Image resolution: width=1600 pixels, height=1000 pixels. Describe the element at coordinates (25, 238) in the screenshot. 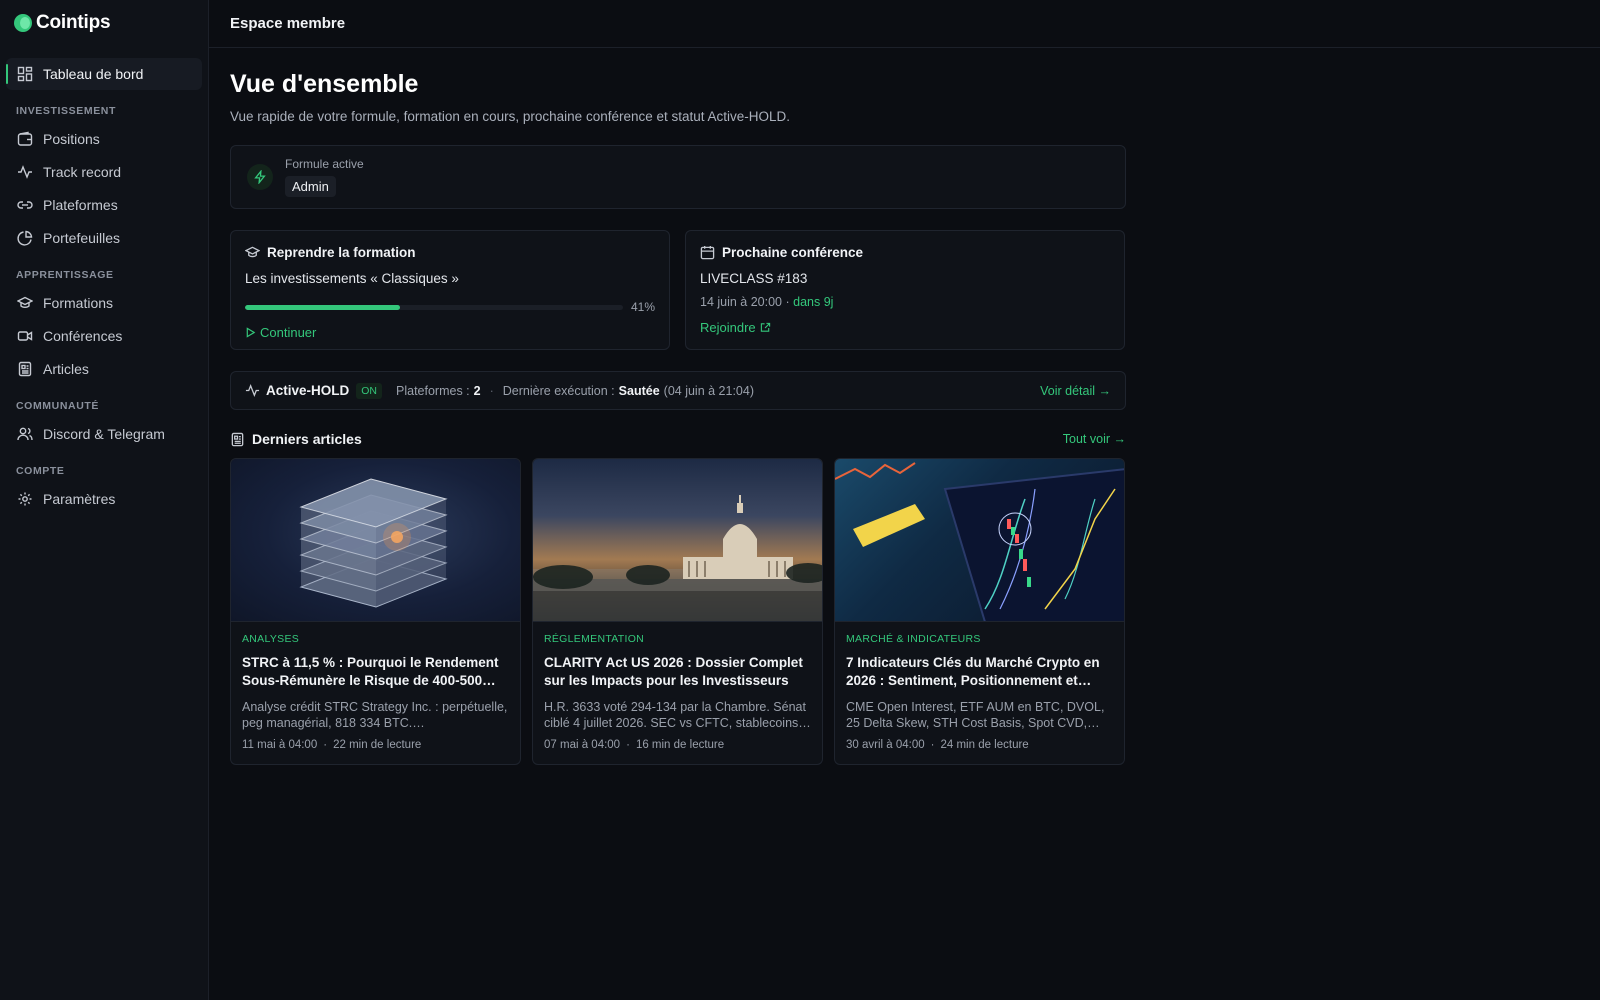

I see `pie-chart-icon` at that location.